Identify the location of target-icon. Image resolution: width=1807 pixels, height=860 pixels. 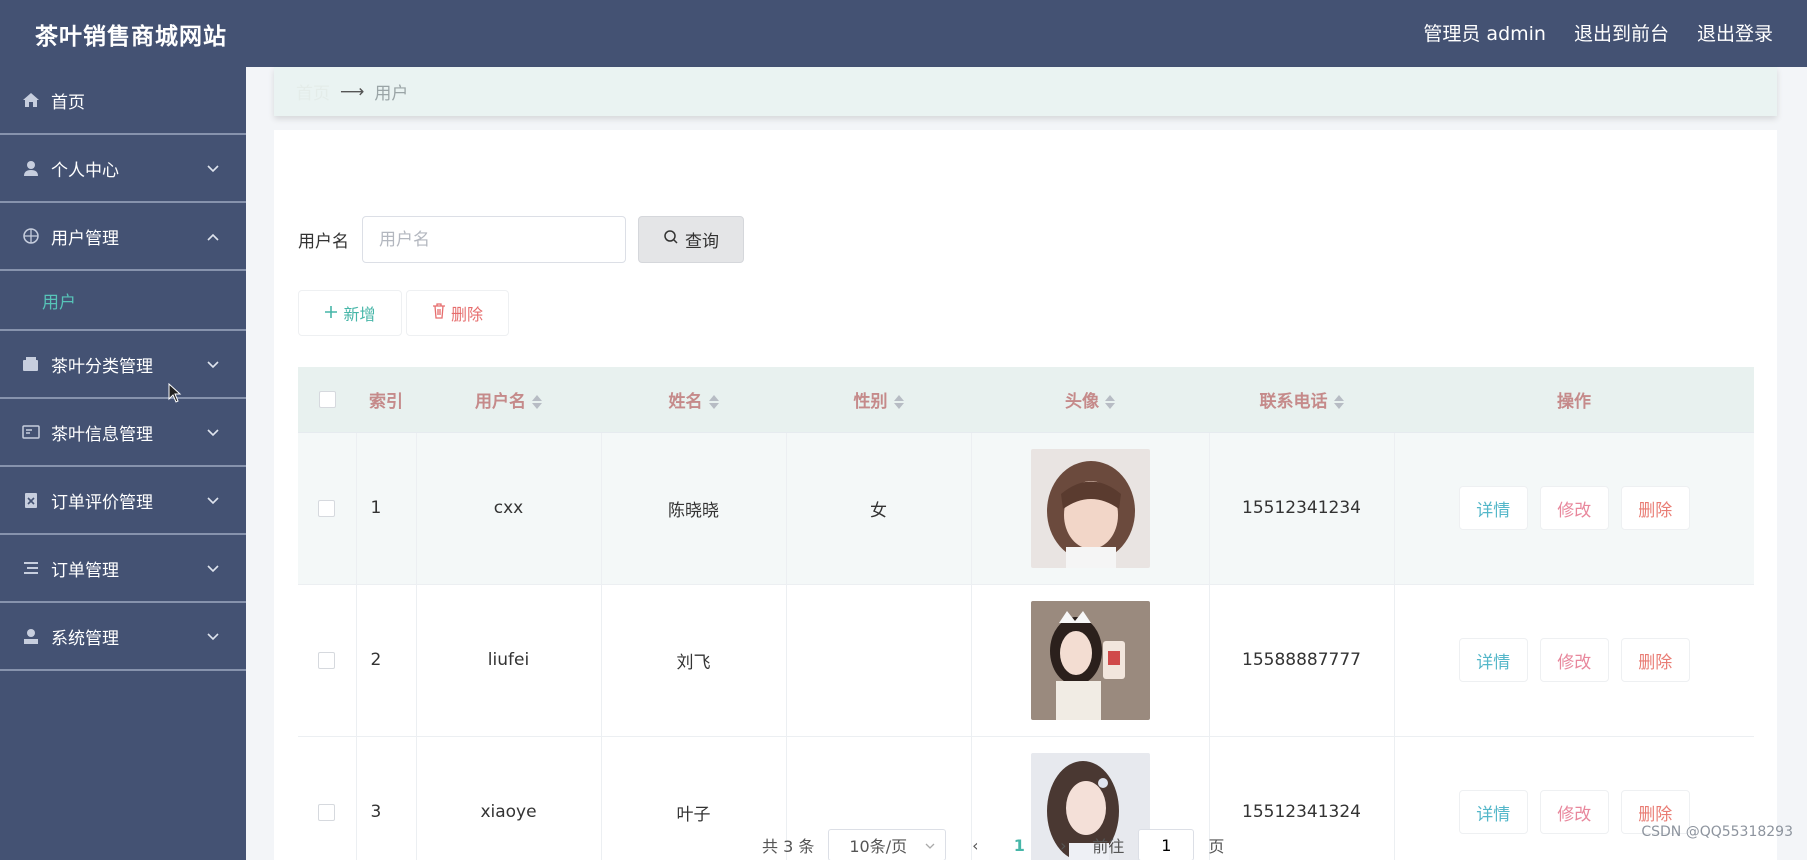
(31, 236).